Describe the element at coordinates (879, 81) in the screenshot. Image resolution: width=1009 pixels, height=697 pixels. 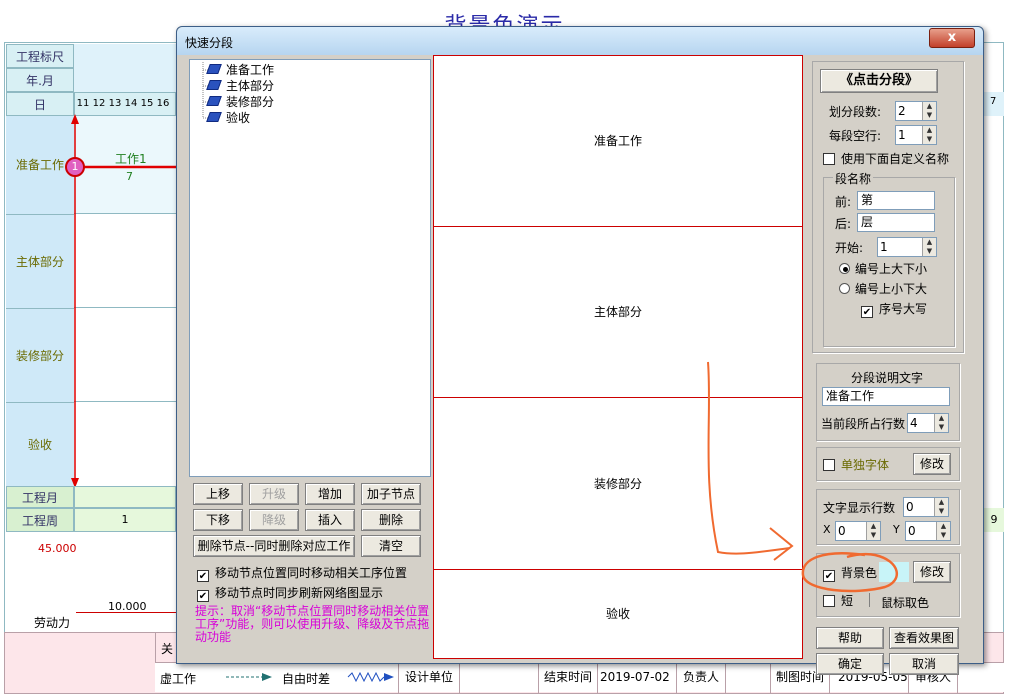
I see `click-segment-button: 《点击分段》` at that location.